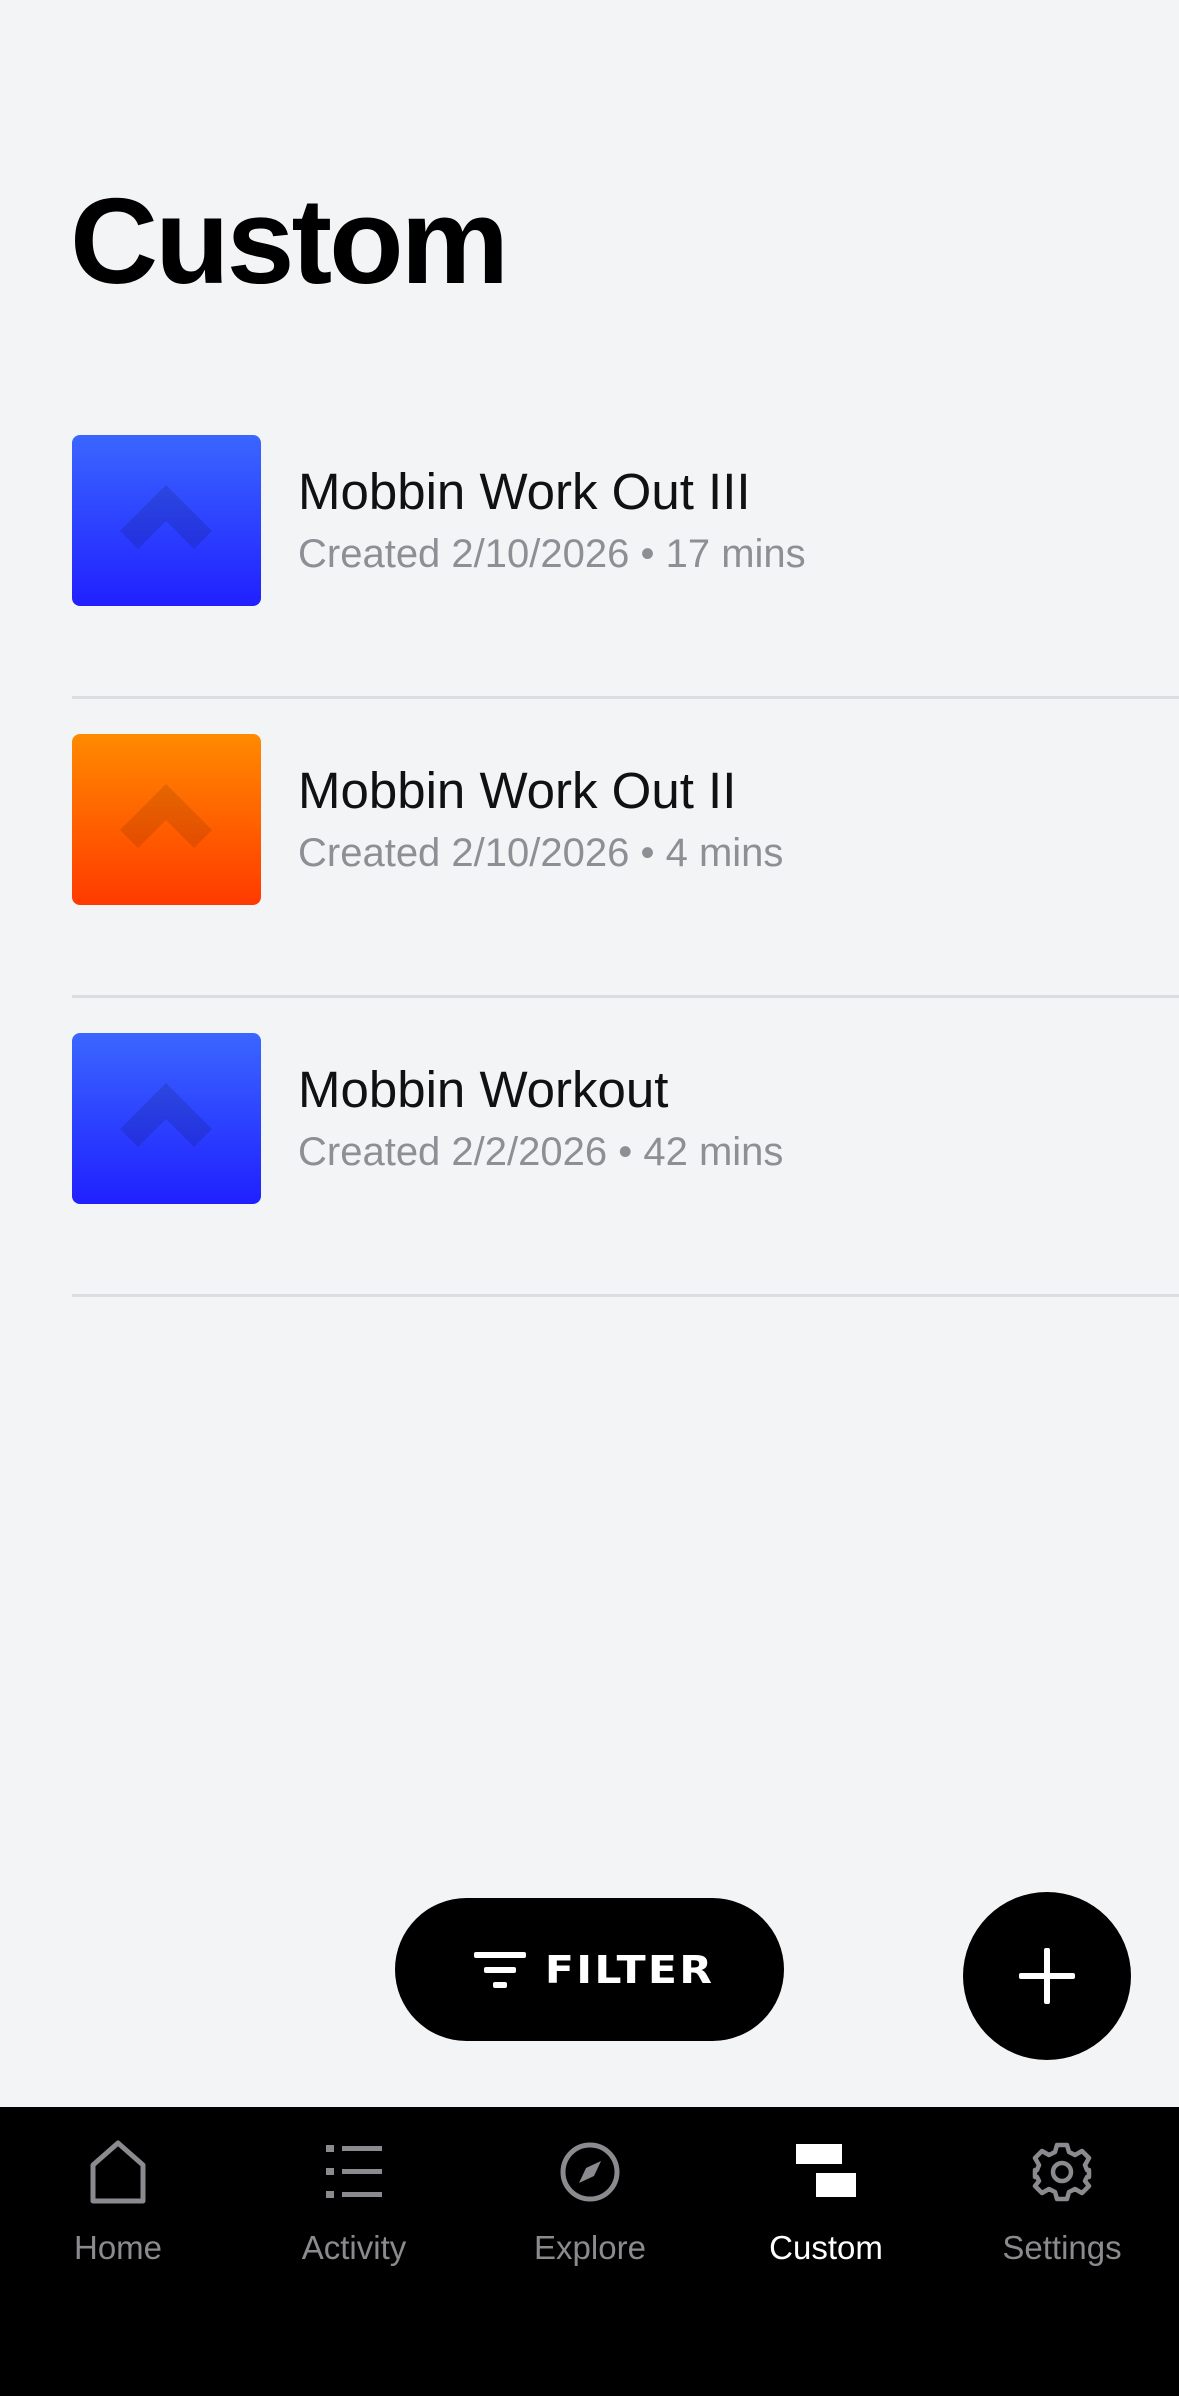 Image resolution: width=1179 pixels, height=2396 pixels. Describe the element at coordinates (354, 2247) in the screenshot. I see `tab-activity-label: Activity` at that location.